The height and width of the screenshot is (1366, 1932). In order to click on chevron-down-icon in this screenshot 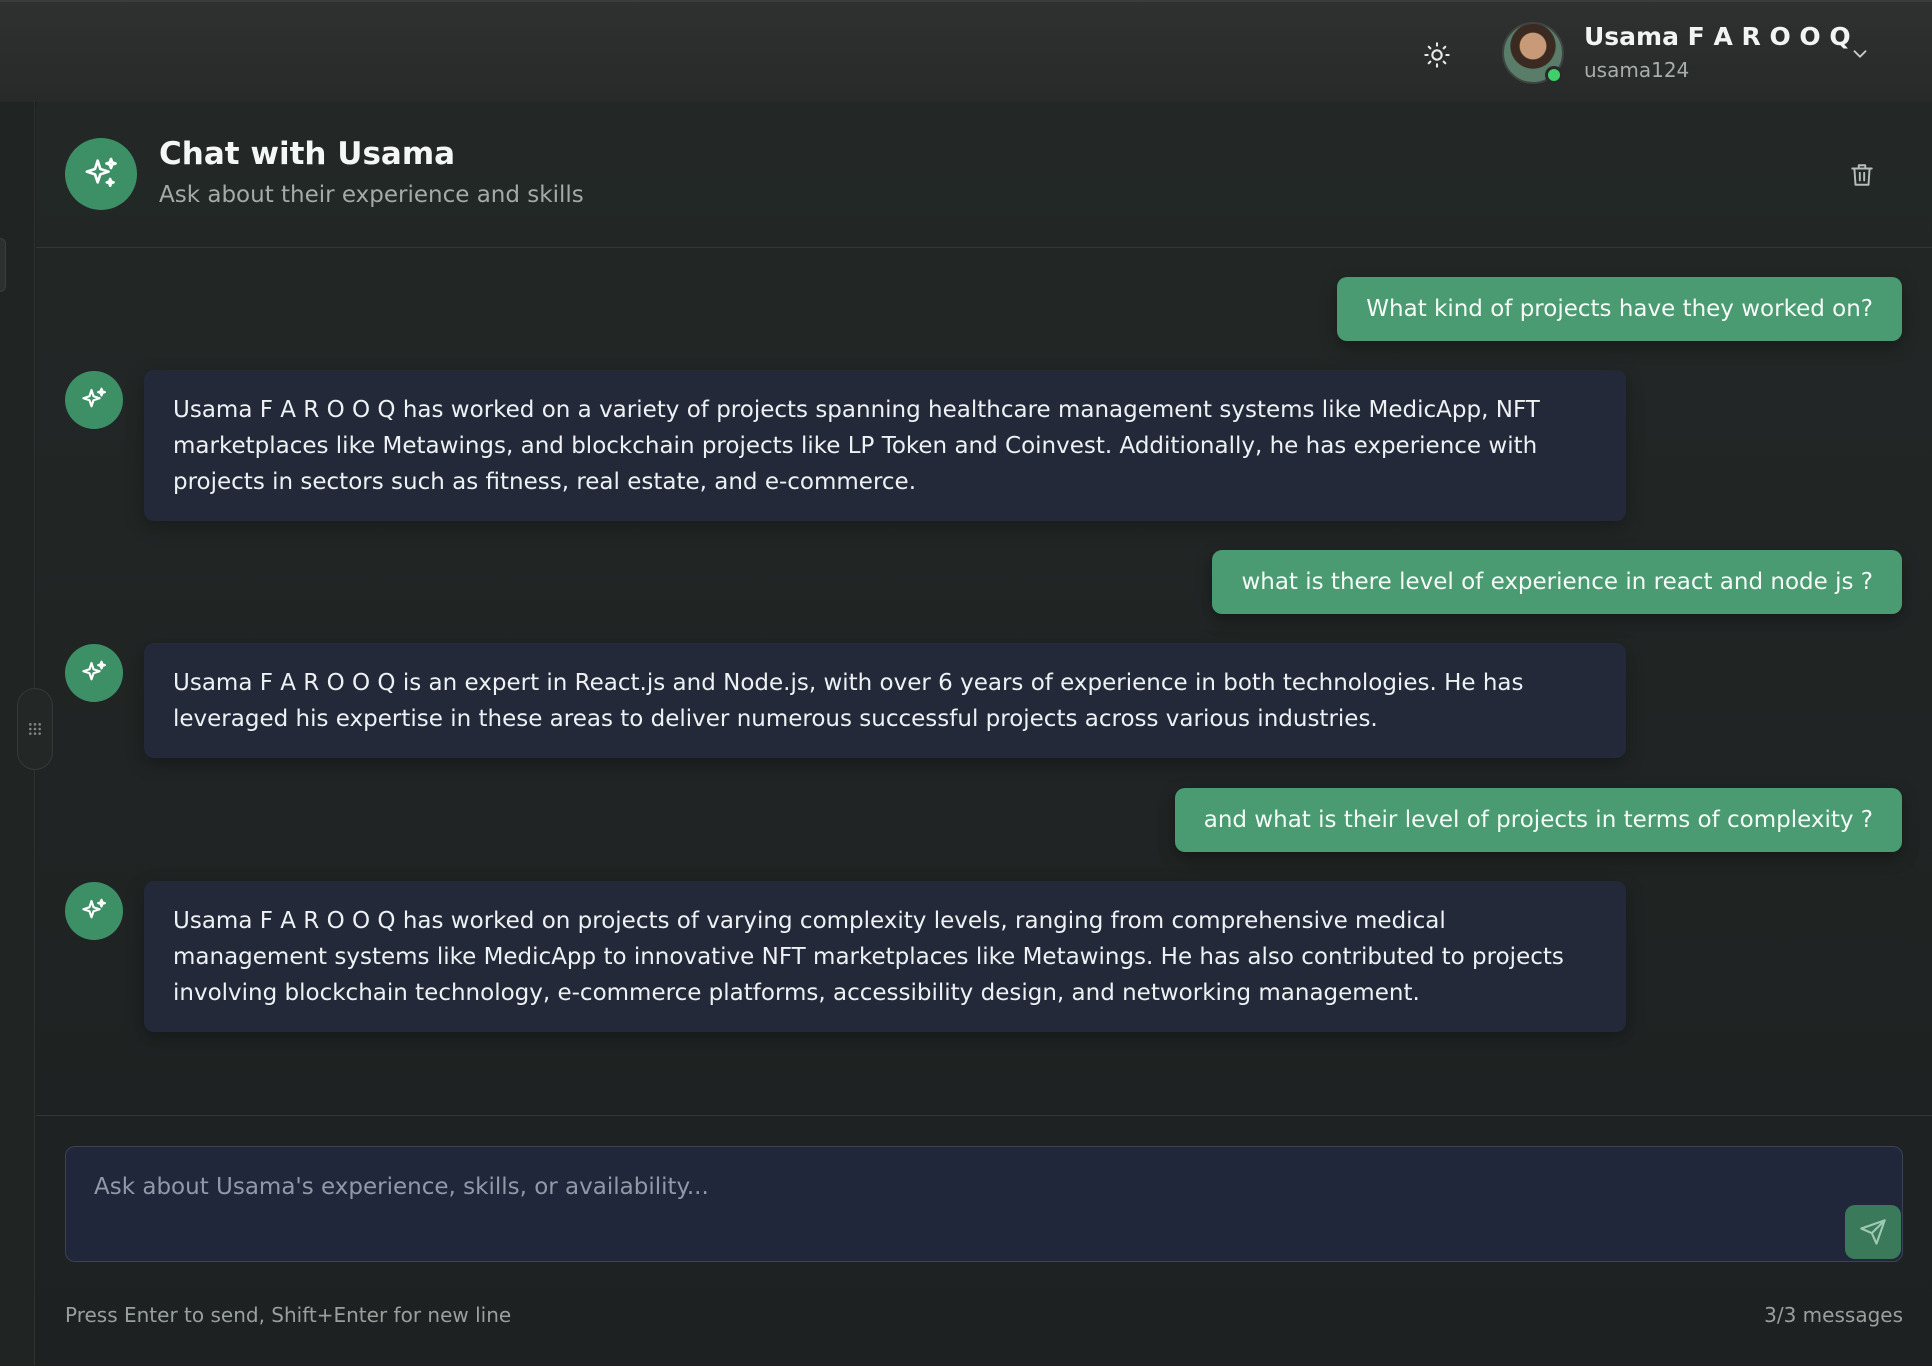, I will do `click(1860, 54)`.